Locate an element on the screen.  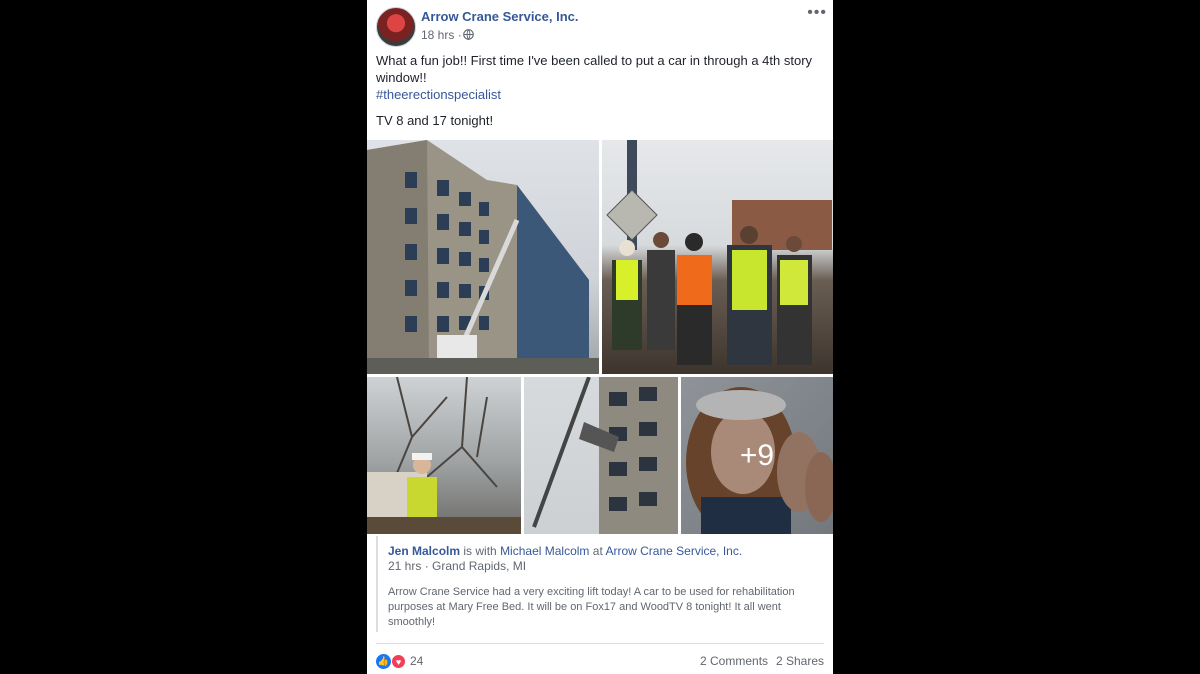
page-name-link: Arrow Crane Service, Inc. is located at coordinates (500, 16).